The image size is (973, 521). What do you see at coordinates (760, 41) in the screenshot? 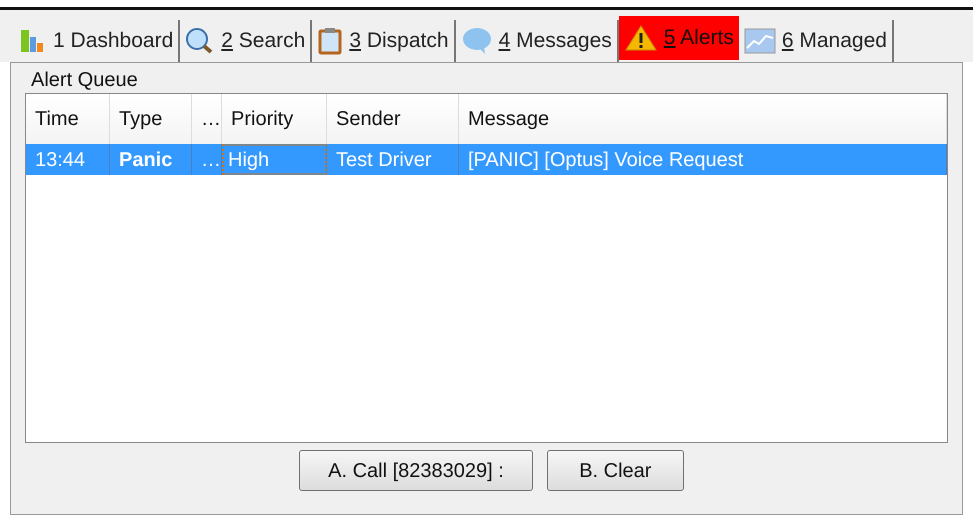
I see `line-graph-icon` at bounding box center [760, 41].